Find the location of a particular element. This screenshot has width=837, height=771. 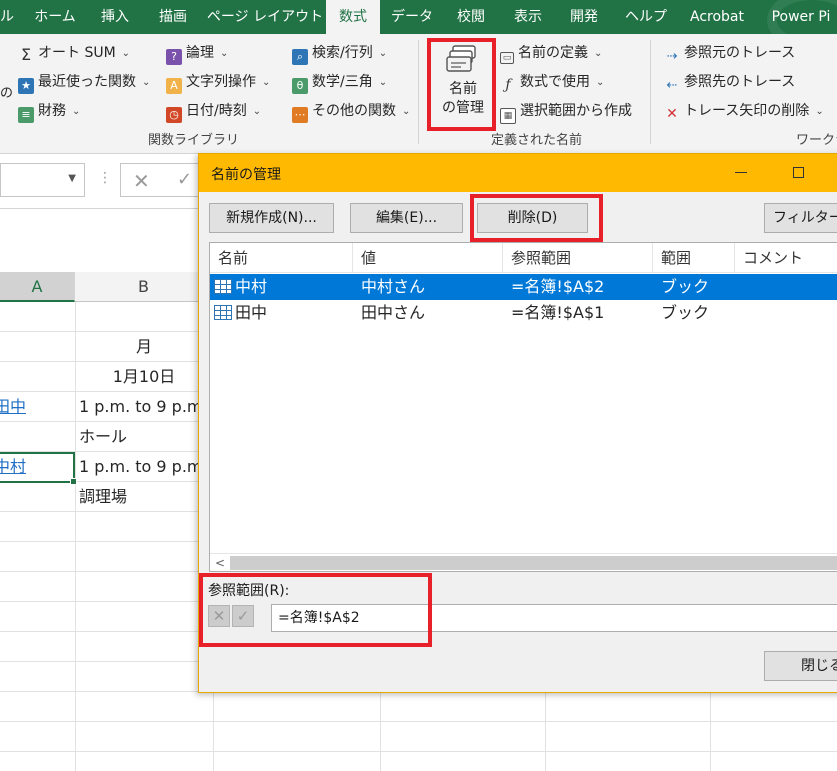

tab-formulas: 数式 is located at coordinates (353, 18).